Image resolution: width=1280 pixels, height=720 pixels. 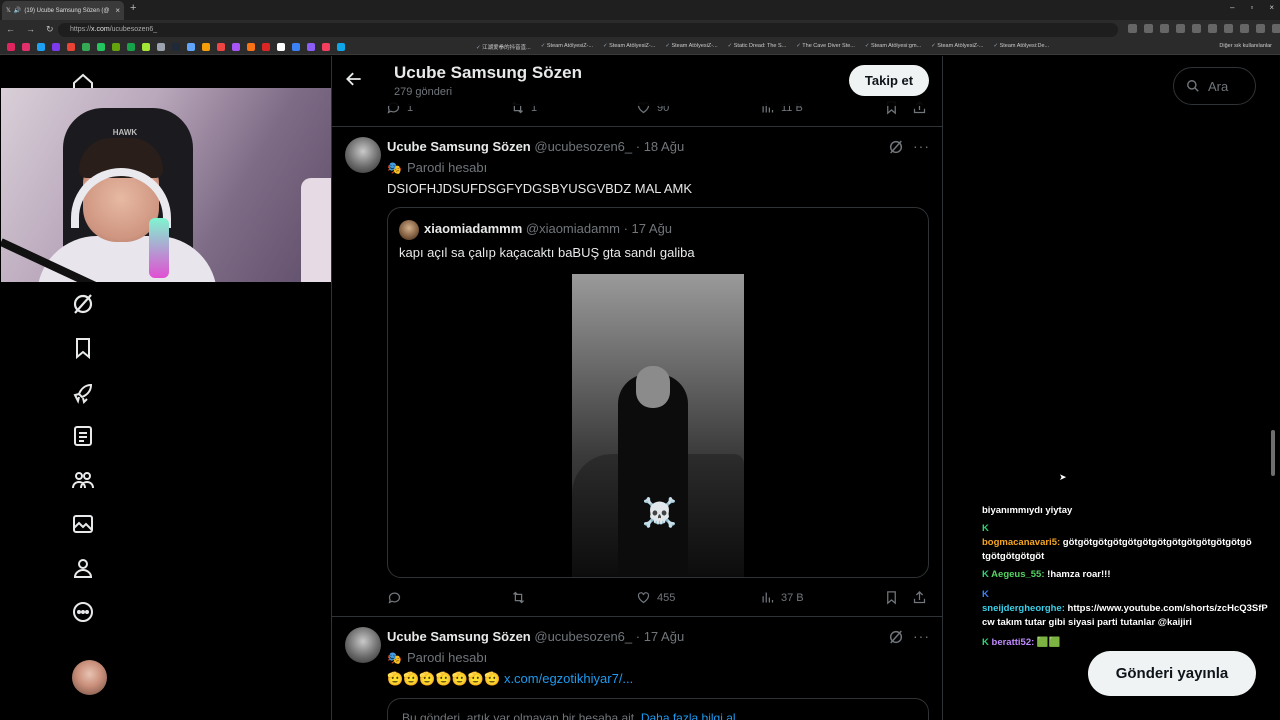 I want to click on chat-message: tgötgötgötgöt, so click(x=1013, y=556).